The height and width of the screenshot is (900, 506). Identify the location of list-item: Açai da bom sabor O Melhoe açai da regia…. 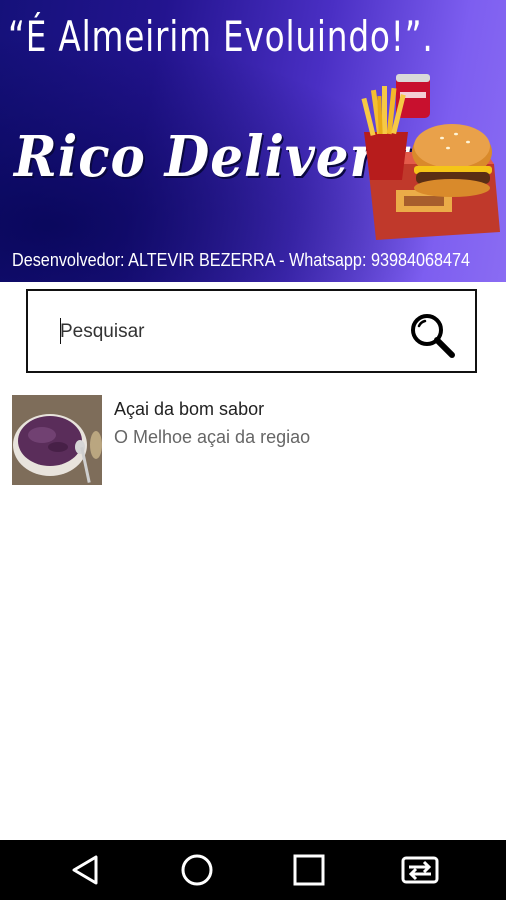
(253, 440).